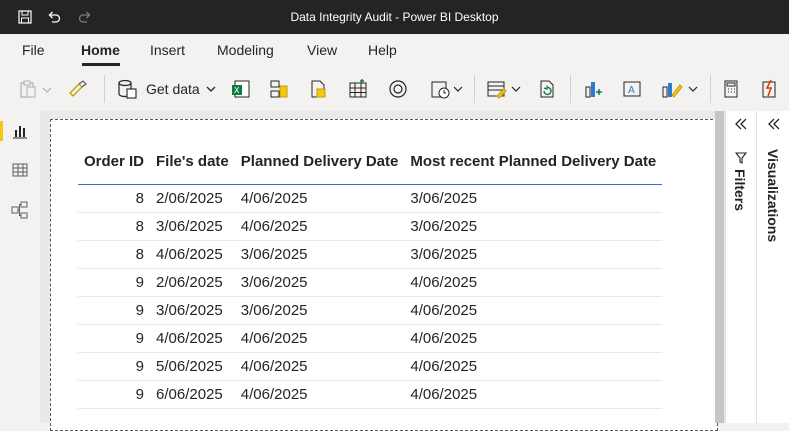 The height and width of the screenshot is (431, 789). I want to click on active-tab-indicator, so click(101, 64).